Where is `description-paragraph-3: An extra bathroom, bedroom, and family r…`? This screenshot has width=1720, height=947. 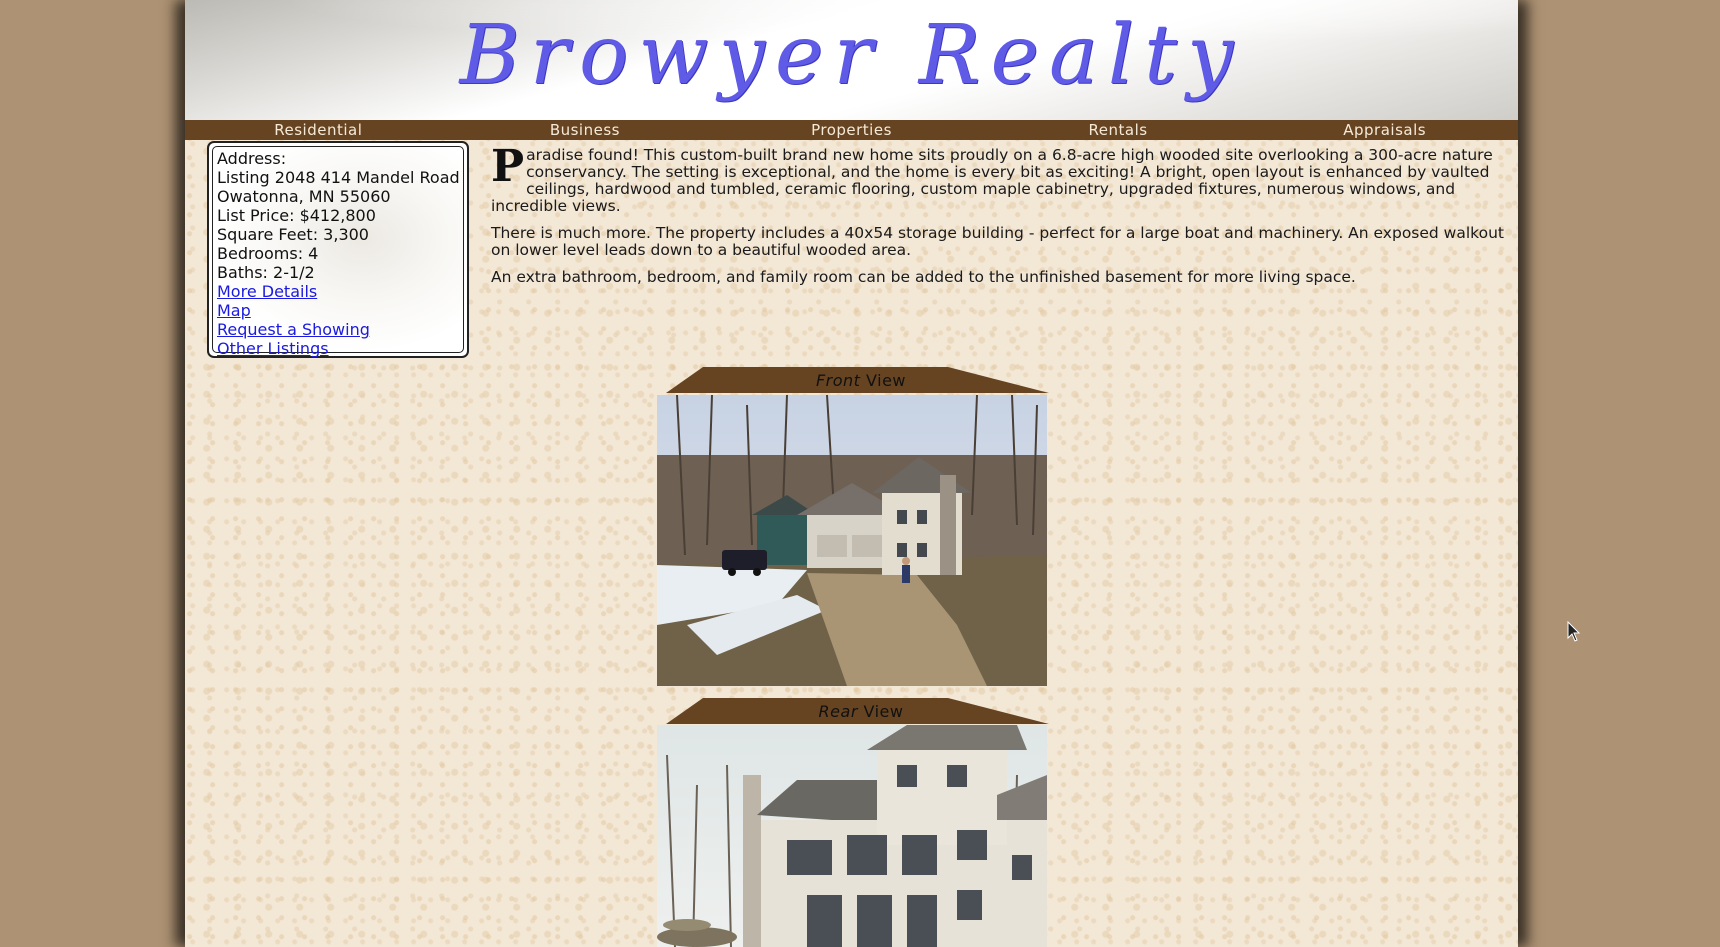
description-paragraph-3: An extra bathroom, bedroom, and family r… is located at coordinates (923, 277).